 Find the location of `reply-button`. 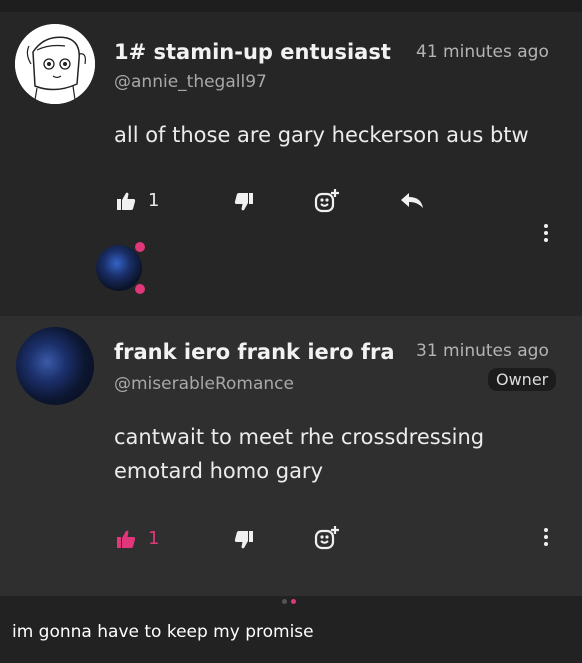

reply-button is located at coordinates (412, 201).